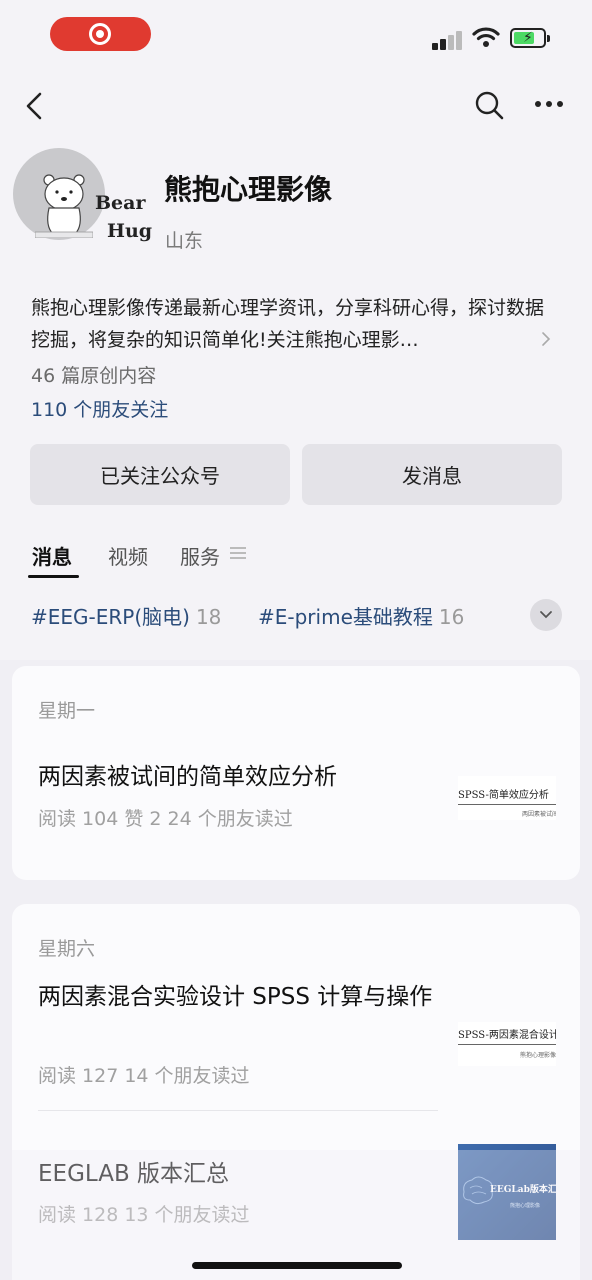  What do you see at coordinates (34, 106) in the screenshot?
I see `back-icon` at bounding box center [34, 106].